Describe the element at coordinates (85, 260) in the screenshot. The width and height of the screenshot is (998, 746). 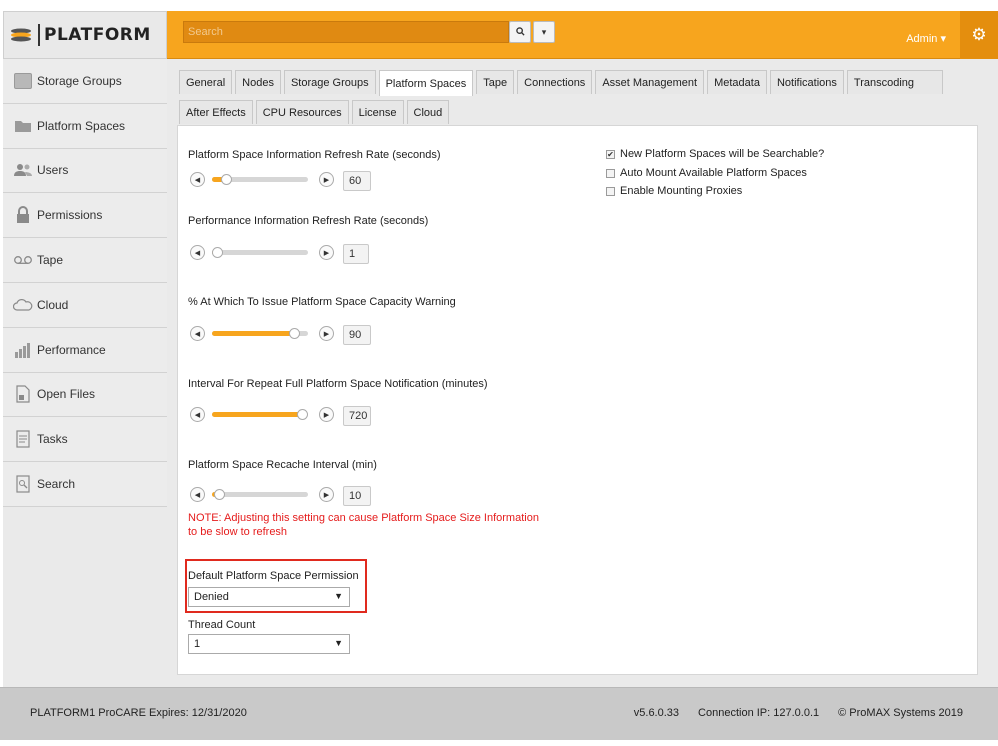
I see `sidebar-item-tape: Tape` at that location.